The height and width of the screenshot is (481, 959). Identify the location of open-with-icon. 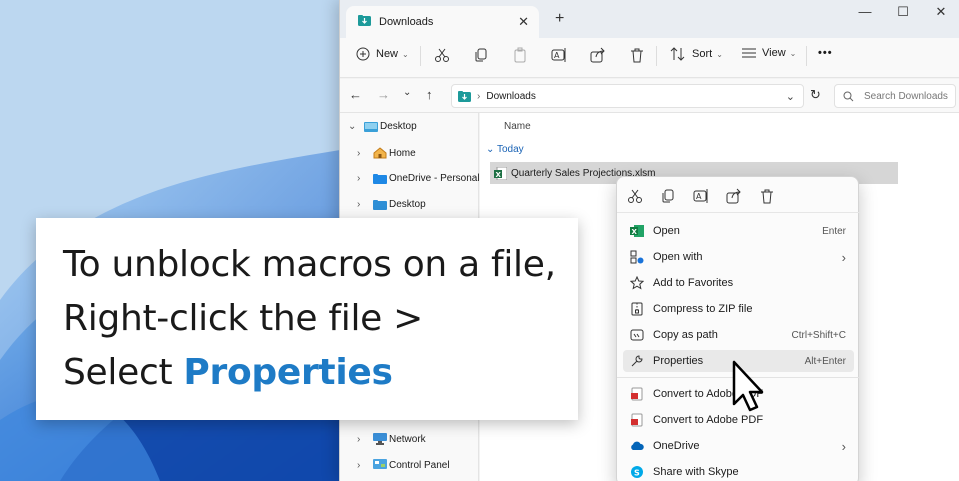
(637, 257).